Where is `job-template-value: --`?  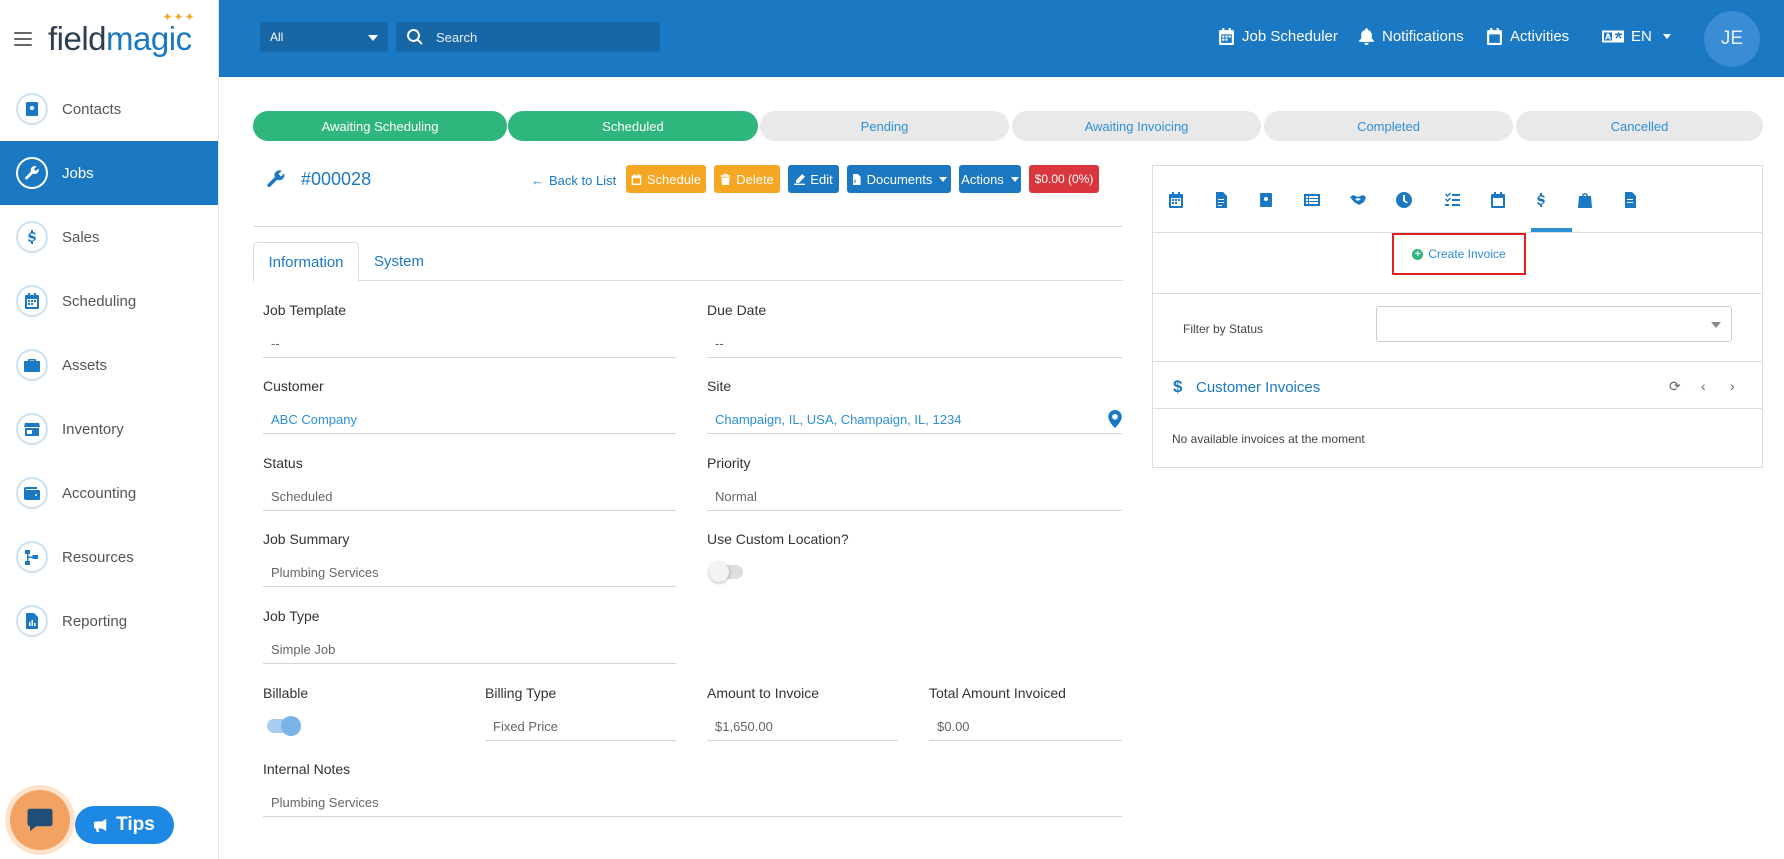
job-template-value: -- is located at coordinates (469, 344).